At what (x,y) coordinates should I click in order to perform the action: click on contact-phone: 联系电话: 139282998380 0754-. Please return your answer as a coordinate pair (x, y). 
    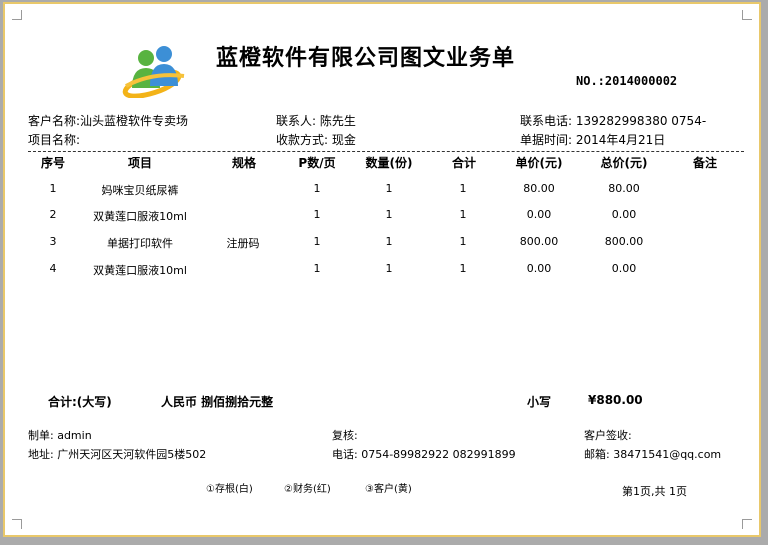
    Looking at the image, I should click on (613, 121).